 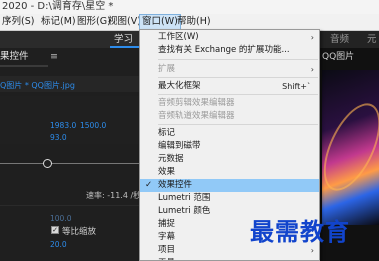 What do you see at coordinates (229, 37) in the screenshot?
I see `menu-item-workspace: 工作区(W) ›` at bounding box center [229, 37].